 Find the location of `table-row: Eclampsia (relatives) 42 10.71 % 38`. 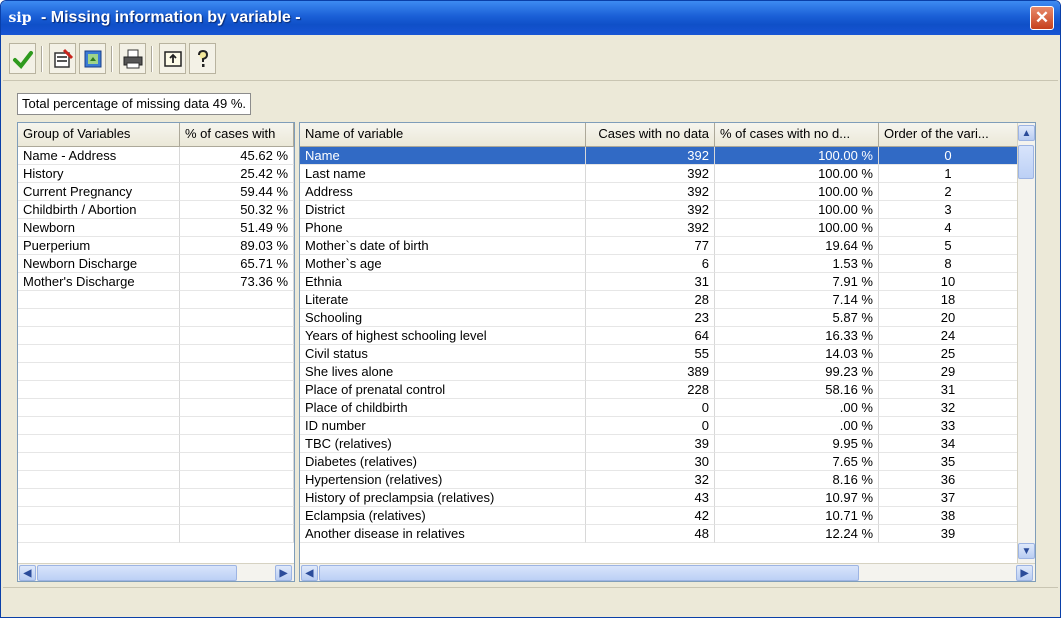

table-row: Eclampsia (relatives) 42 10.71 % 38 is located at coordinates (659, 516).